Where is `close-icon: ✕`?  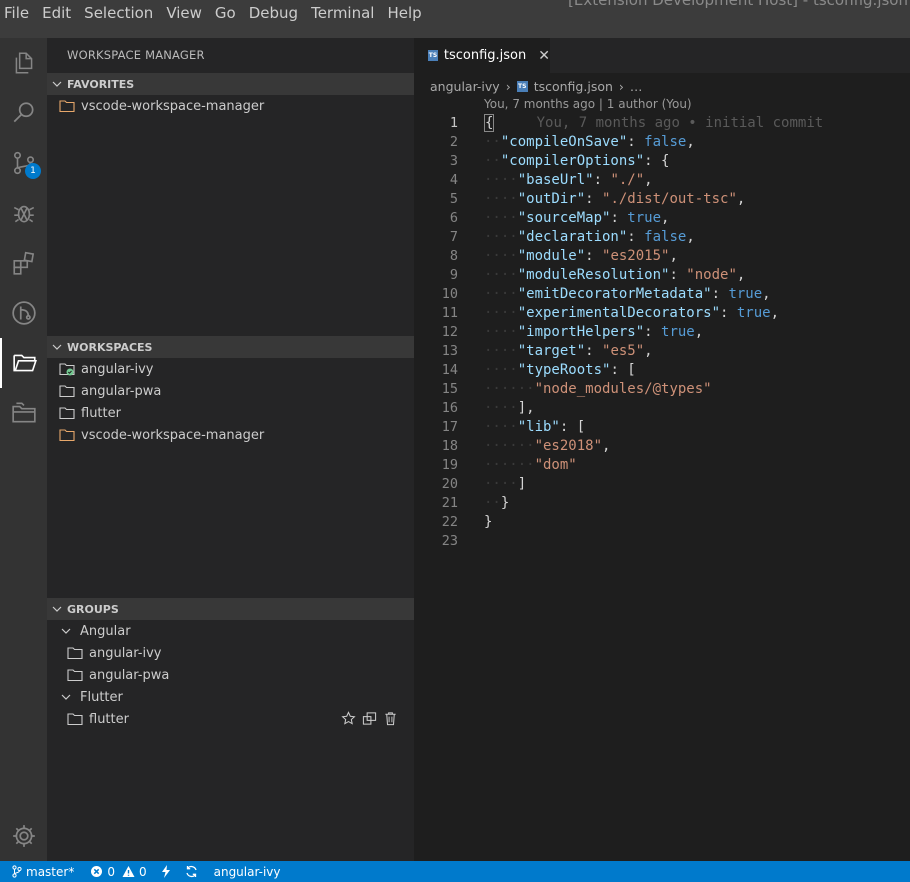 close-icon: ✕ is located at coordinates (544, 56).